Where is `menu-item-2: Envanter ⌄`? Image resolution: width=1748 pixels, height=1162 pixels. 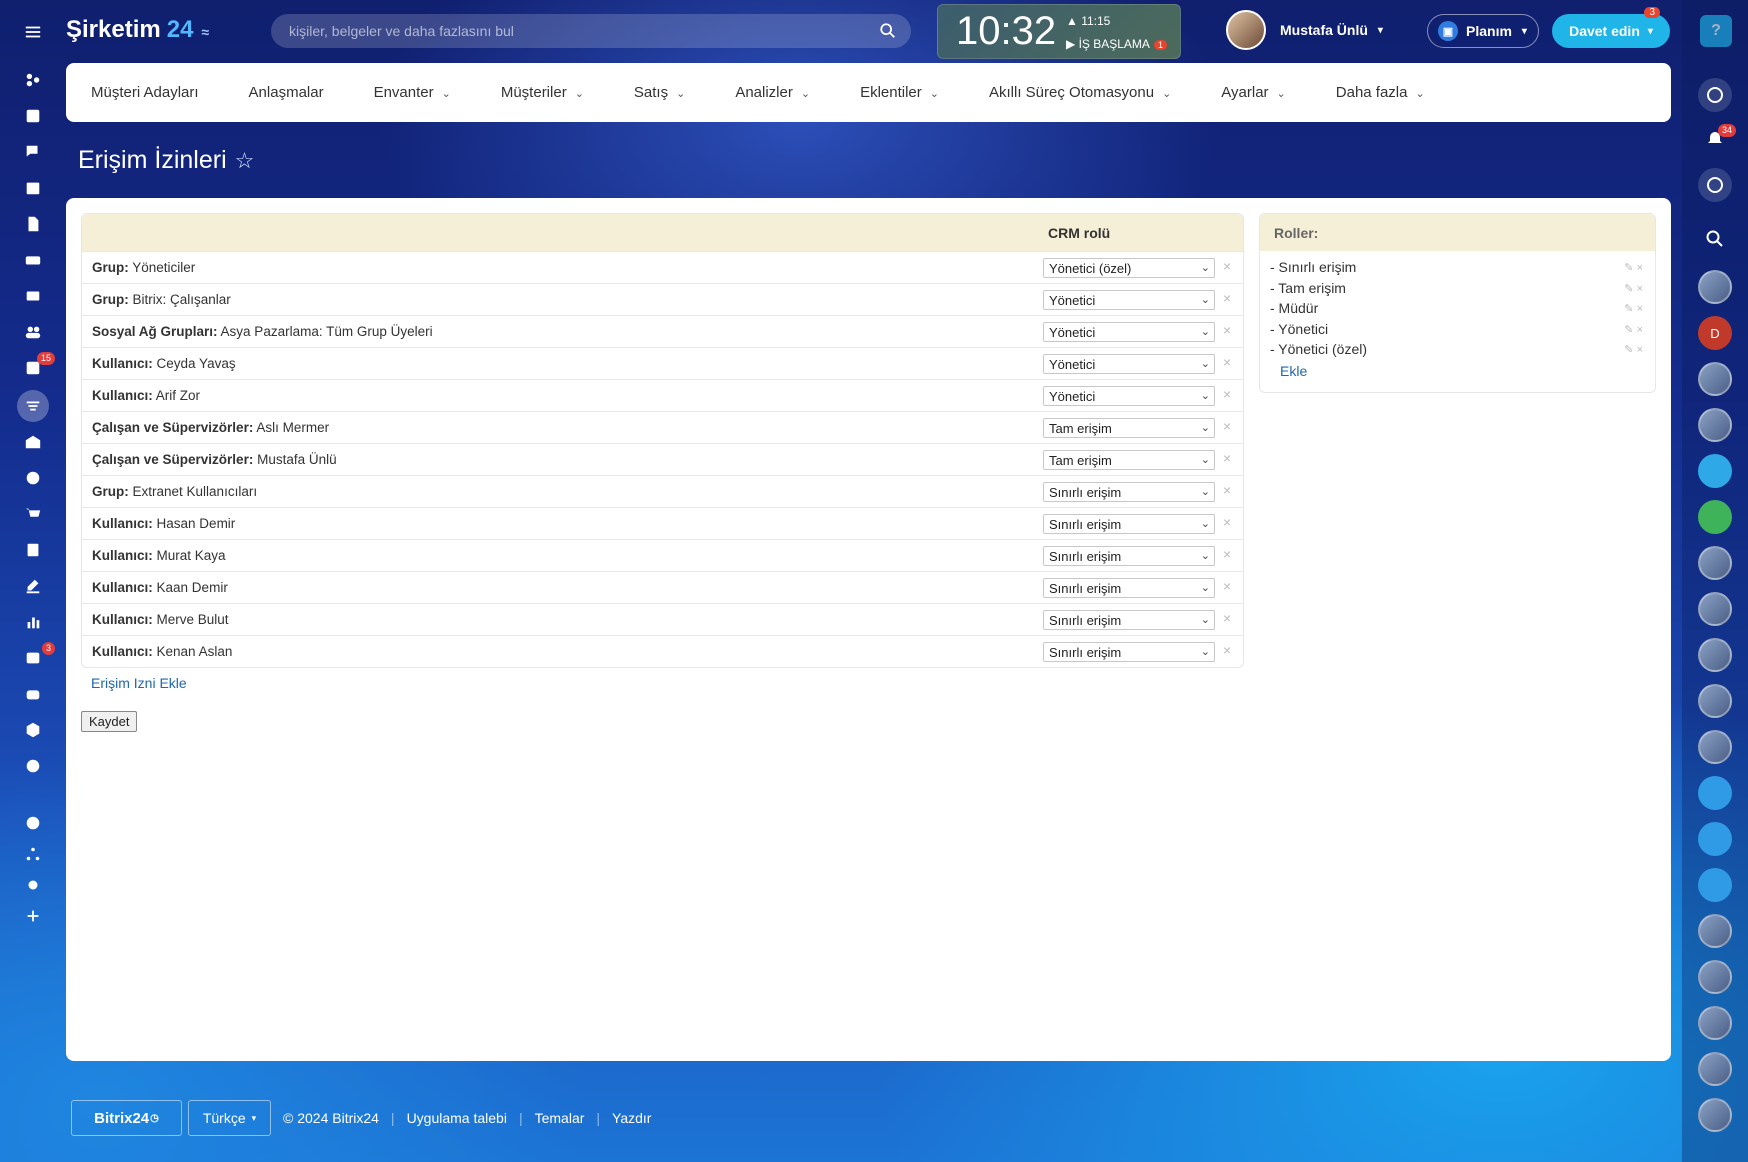 menu-item-2: Envanter ⌄ is located at coordinates (412, 92).